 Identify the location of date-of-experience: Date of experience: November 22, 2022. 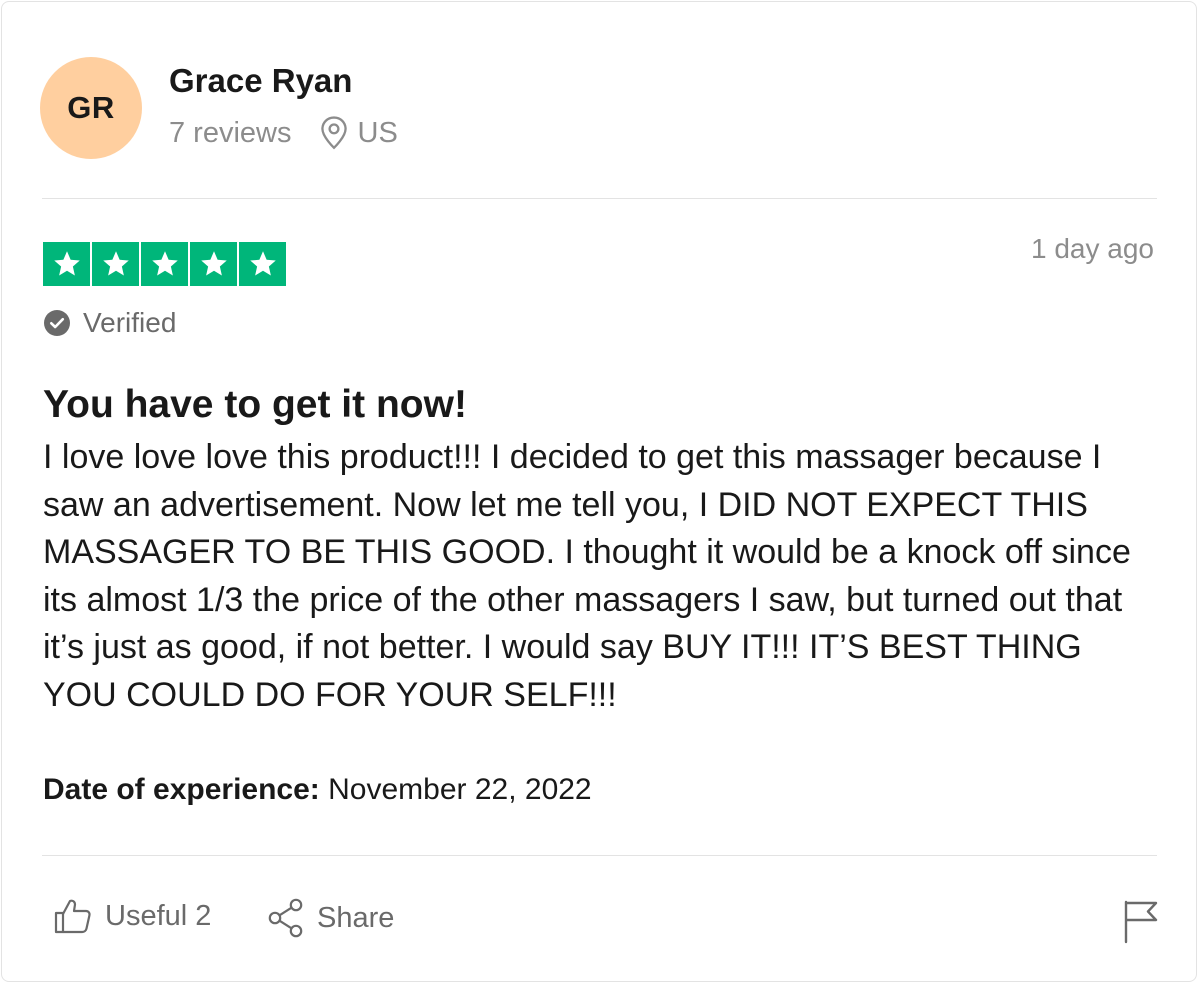
(317, 790).